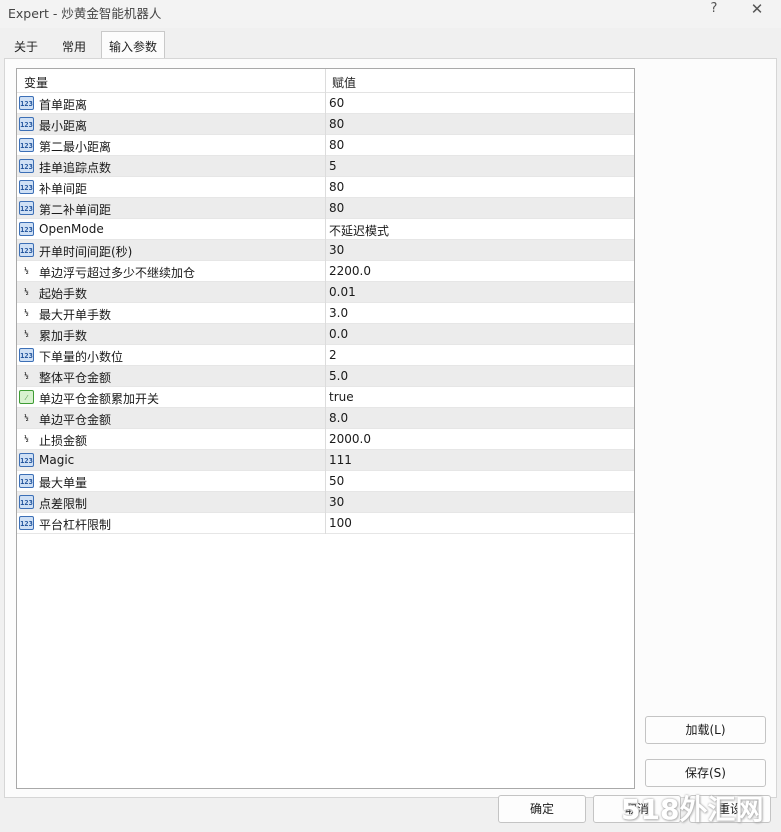 This screenshot has height=832, width=781. What do you see at coordinates (26, 45) in the screenshot?
I see `tab-about: 关于` at bounding box center [26, 45].